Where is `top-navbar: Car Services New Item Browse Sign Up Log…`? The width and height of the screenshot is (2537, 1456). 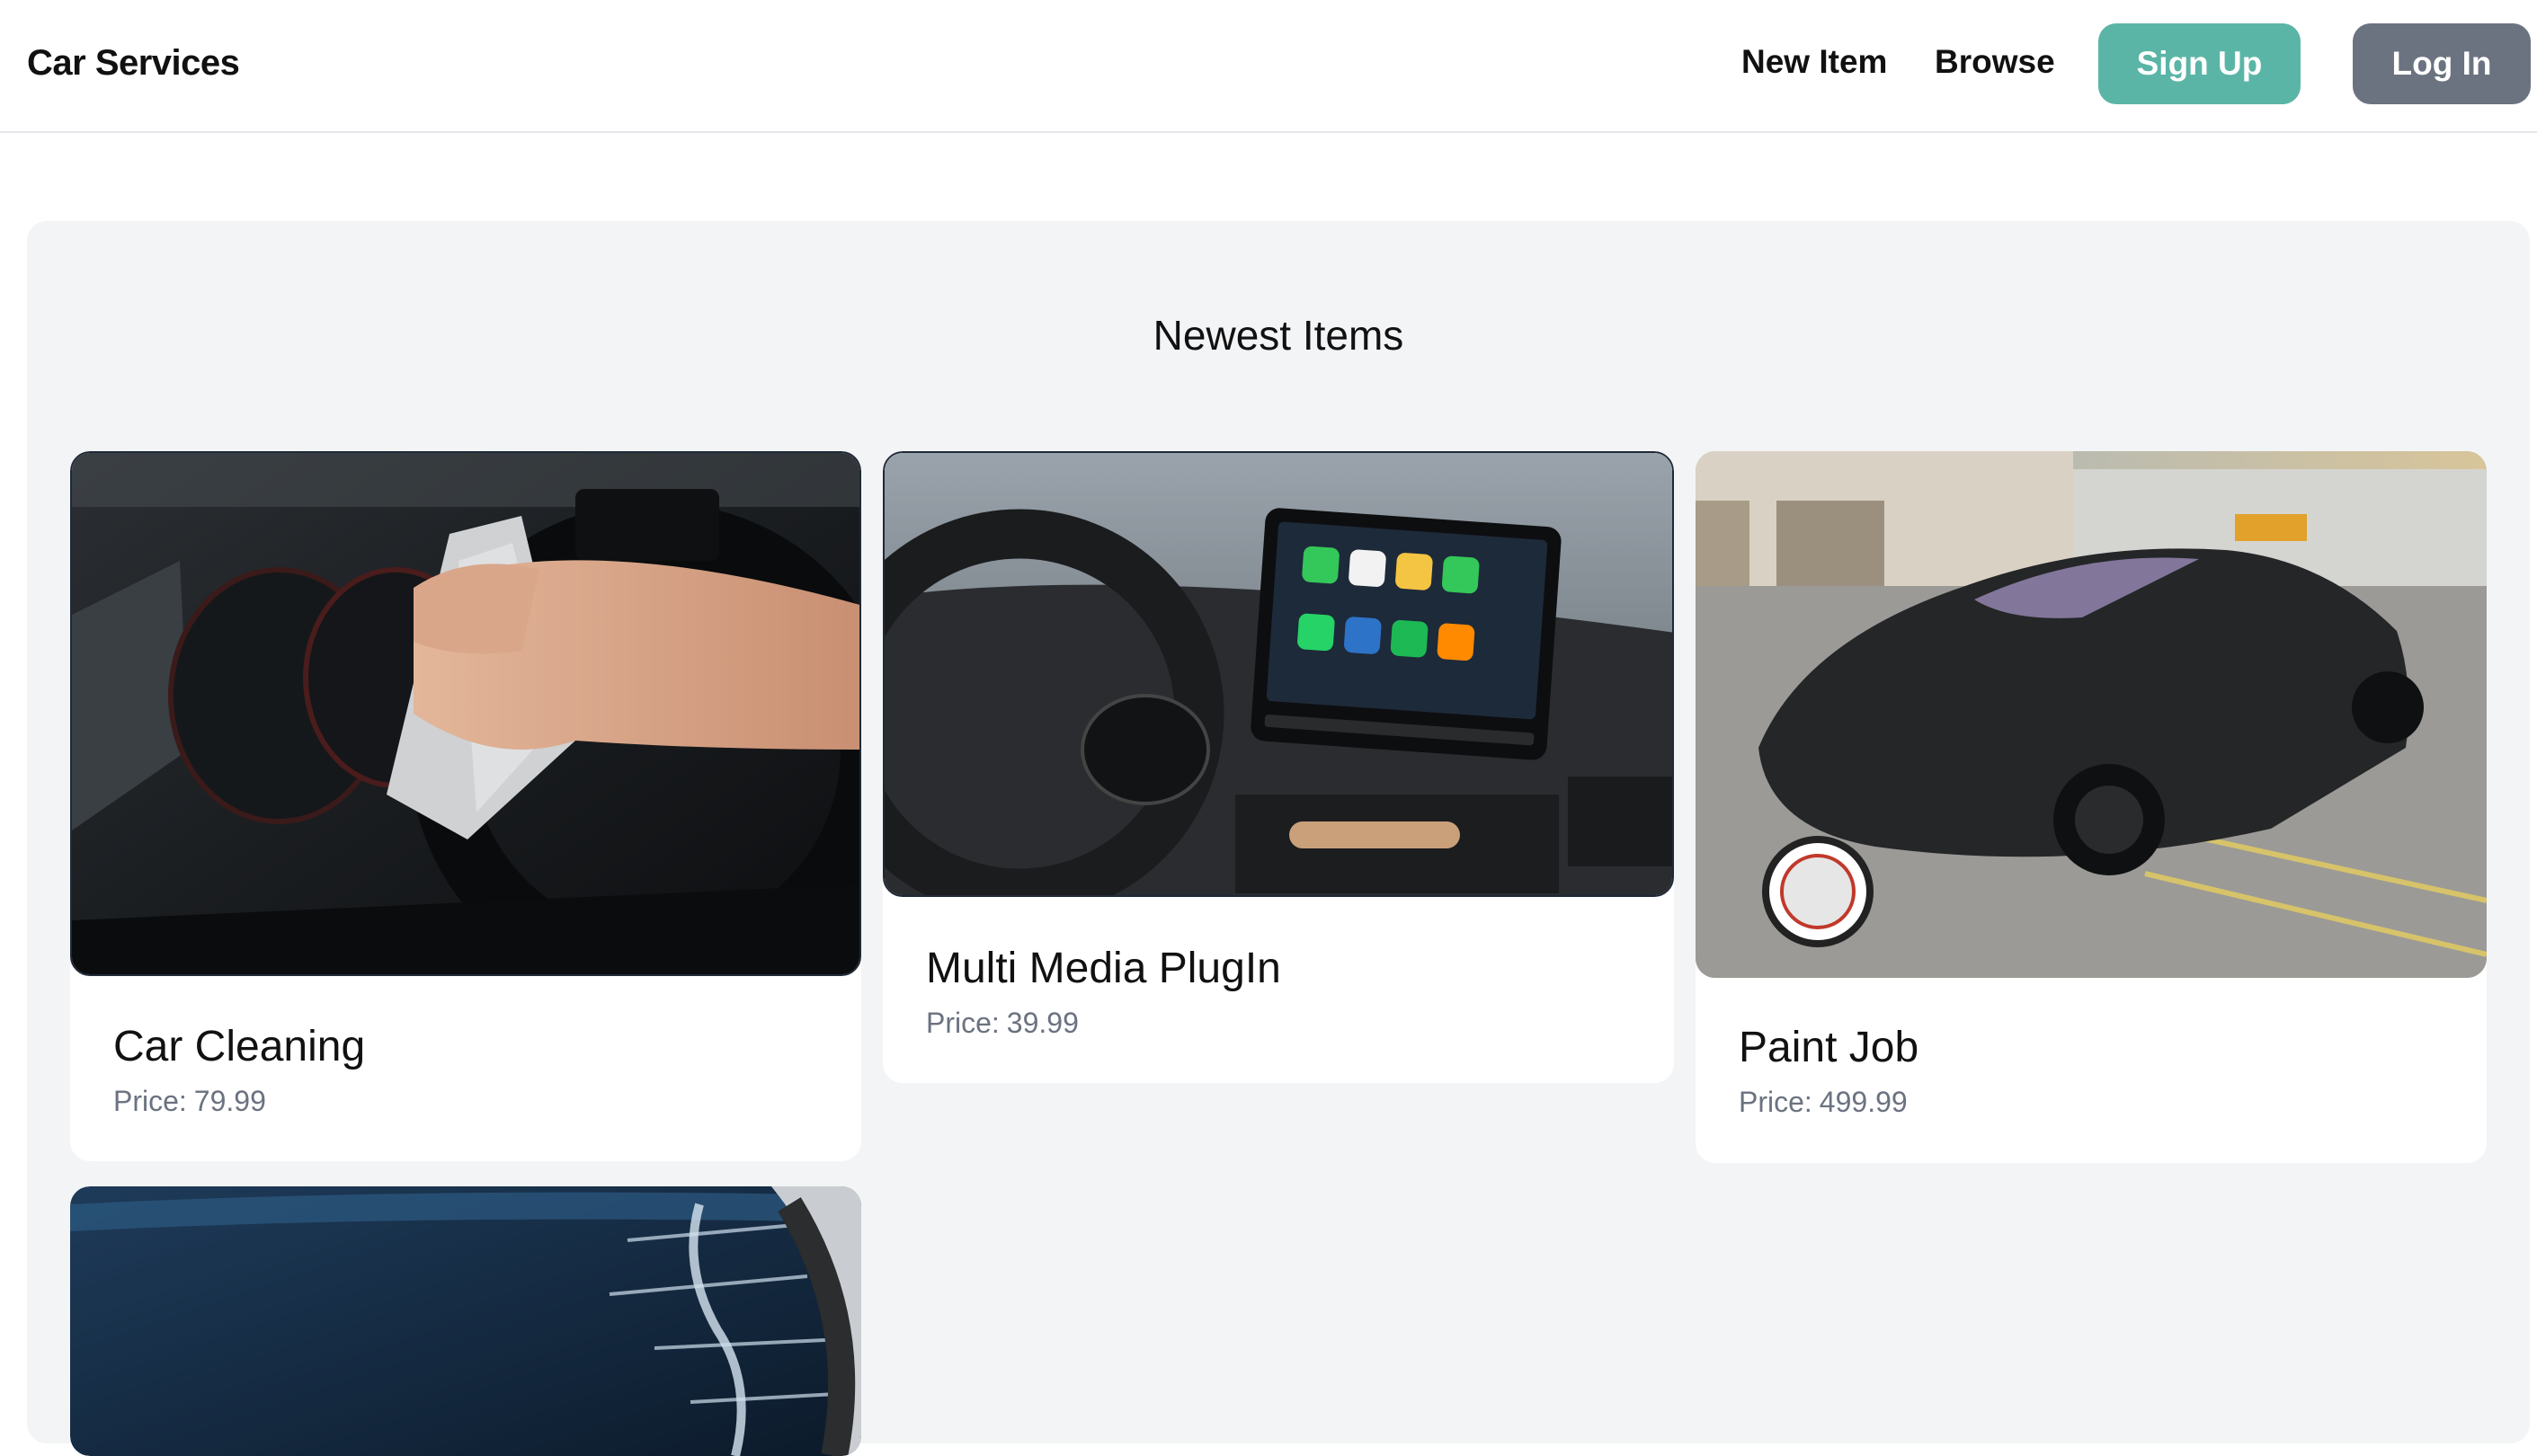
top-navbar: Car Services New Item Browse Sign Up Log… is located at coordinates (1268, 66).